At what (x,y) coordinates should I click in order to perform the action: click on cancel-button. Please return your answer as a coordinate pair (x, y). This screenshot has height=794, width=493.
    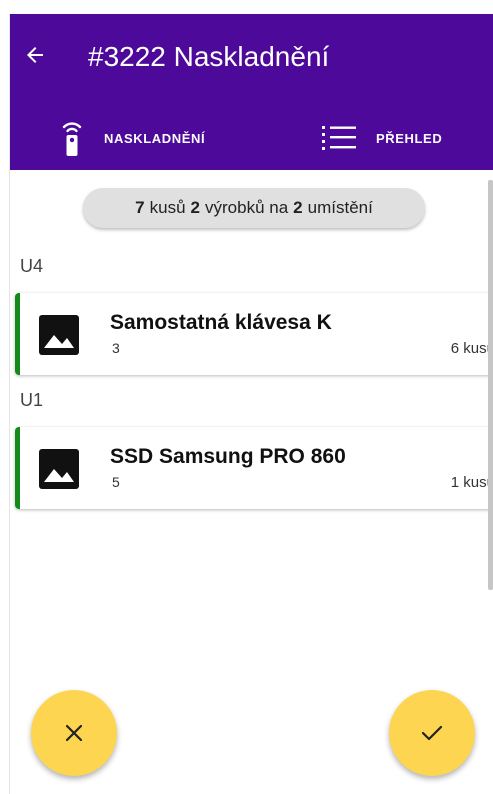
    Looking at the image, I should click on (74, 733).